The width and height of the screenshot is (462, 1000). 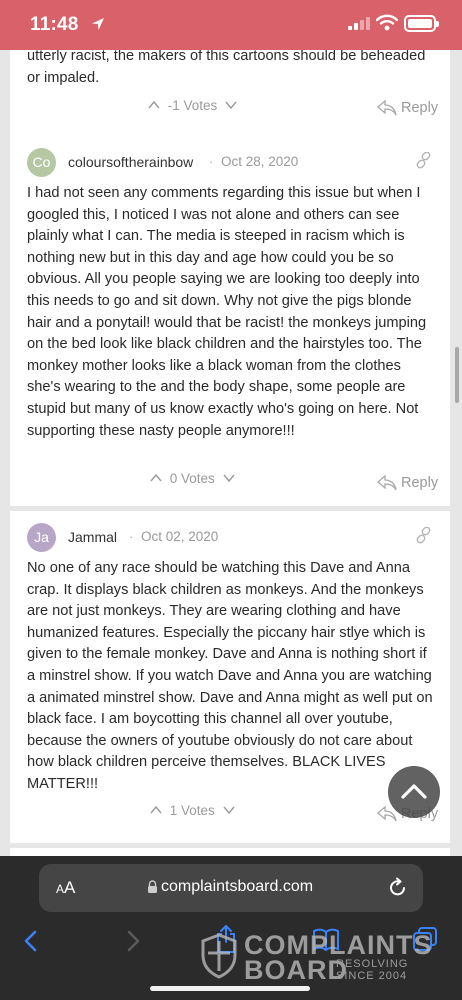 I want to click on url-text: complaintsboard.com, so click(x=230, y=887).